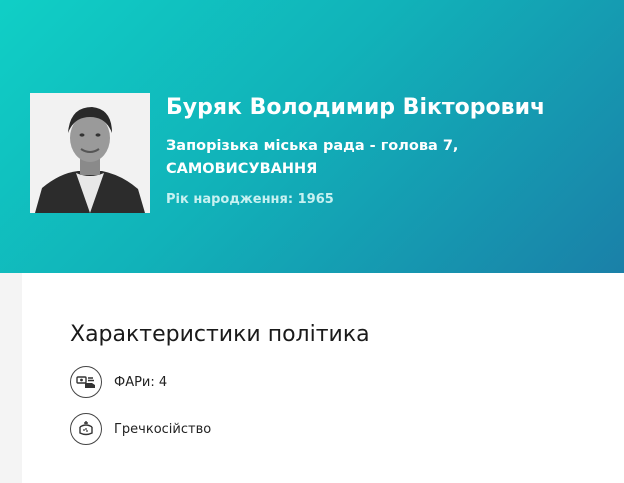  Describe the element at coordinates (230, 199) in the screenshot. I see `birth-label: Рік народження:` at that location.